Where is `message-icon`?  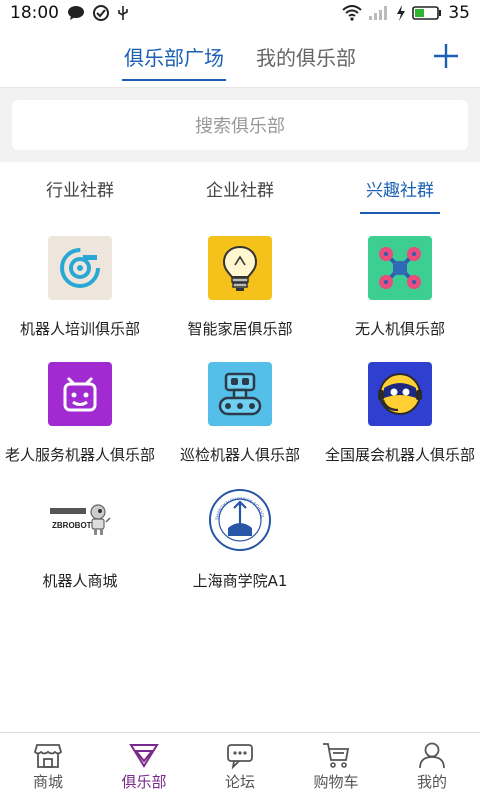 message-icon is located at coordinates (76, 13).